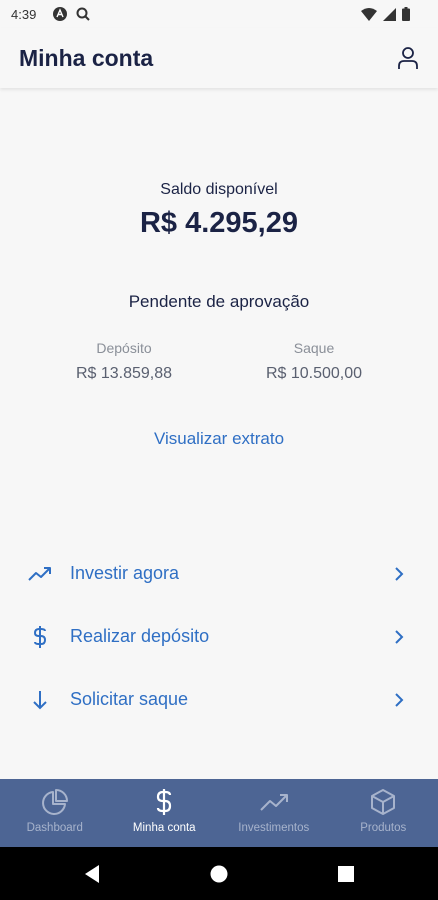 This screenshot has width=438, height=900. Describe the element at coordinates (60, 14) in the screenshot. I see `notification-icon` at that location.